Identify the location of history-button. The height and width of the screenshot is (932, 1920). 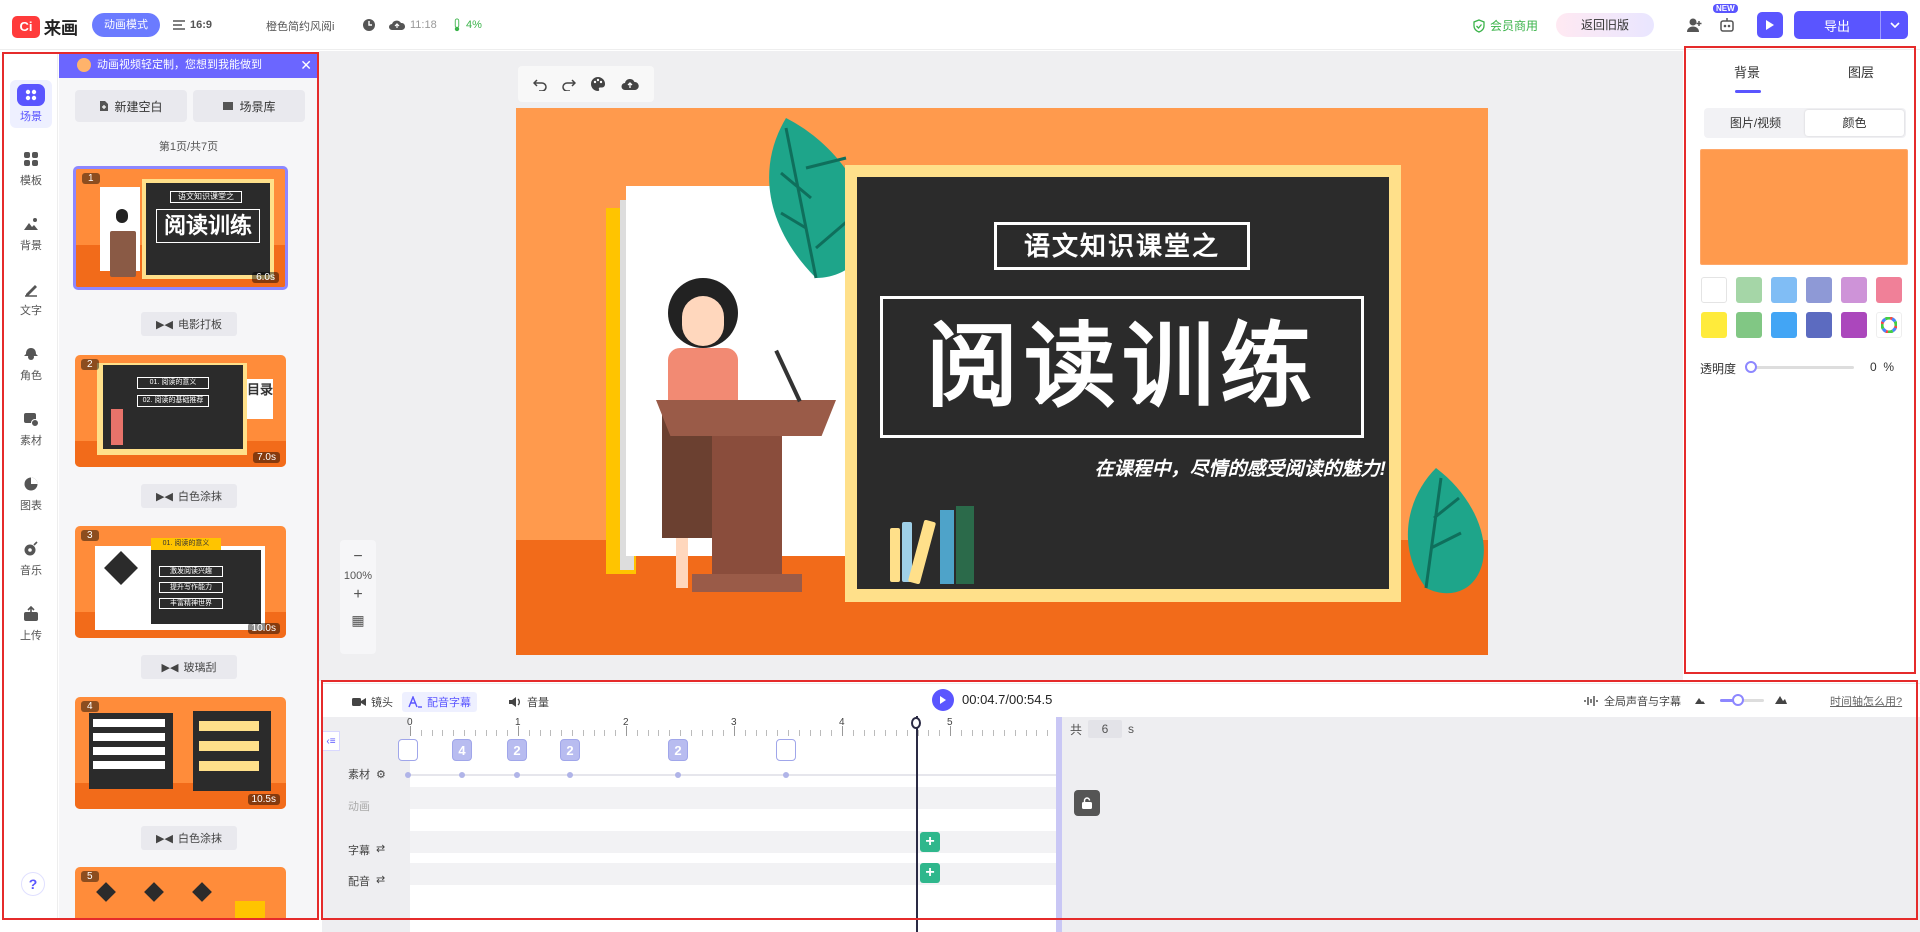
(369, 25).